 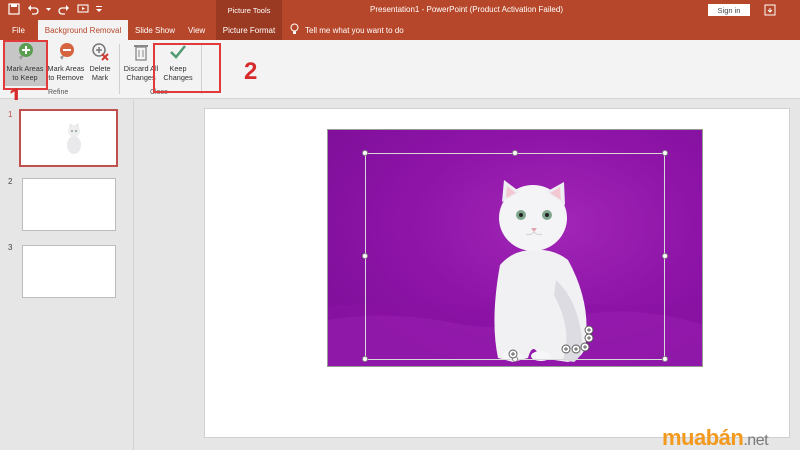 I want to click on mark-remove-label-line1: Mark Areas, so click(x=66, y=68).